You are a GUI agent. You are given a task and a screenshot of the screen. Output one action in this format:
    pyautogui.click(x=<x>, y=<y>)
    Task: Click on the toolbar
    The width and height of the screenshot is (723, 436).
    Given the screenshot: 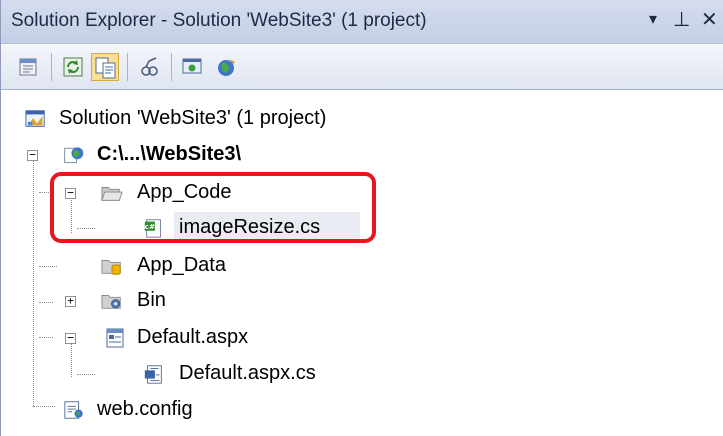 What is the action you would take?
    pyautogui.click(x=362, y=67)
    